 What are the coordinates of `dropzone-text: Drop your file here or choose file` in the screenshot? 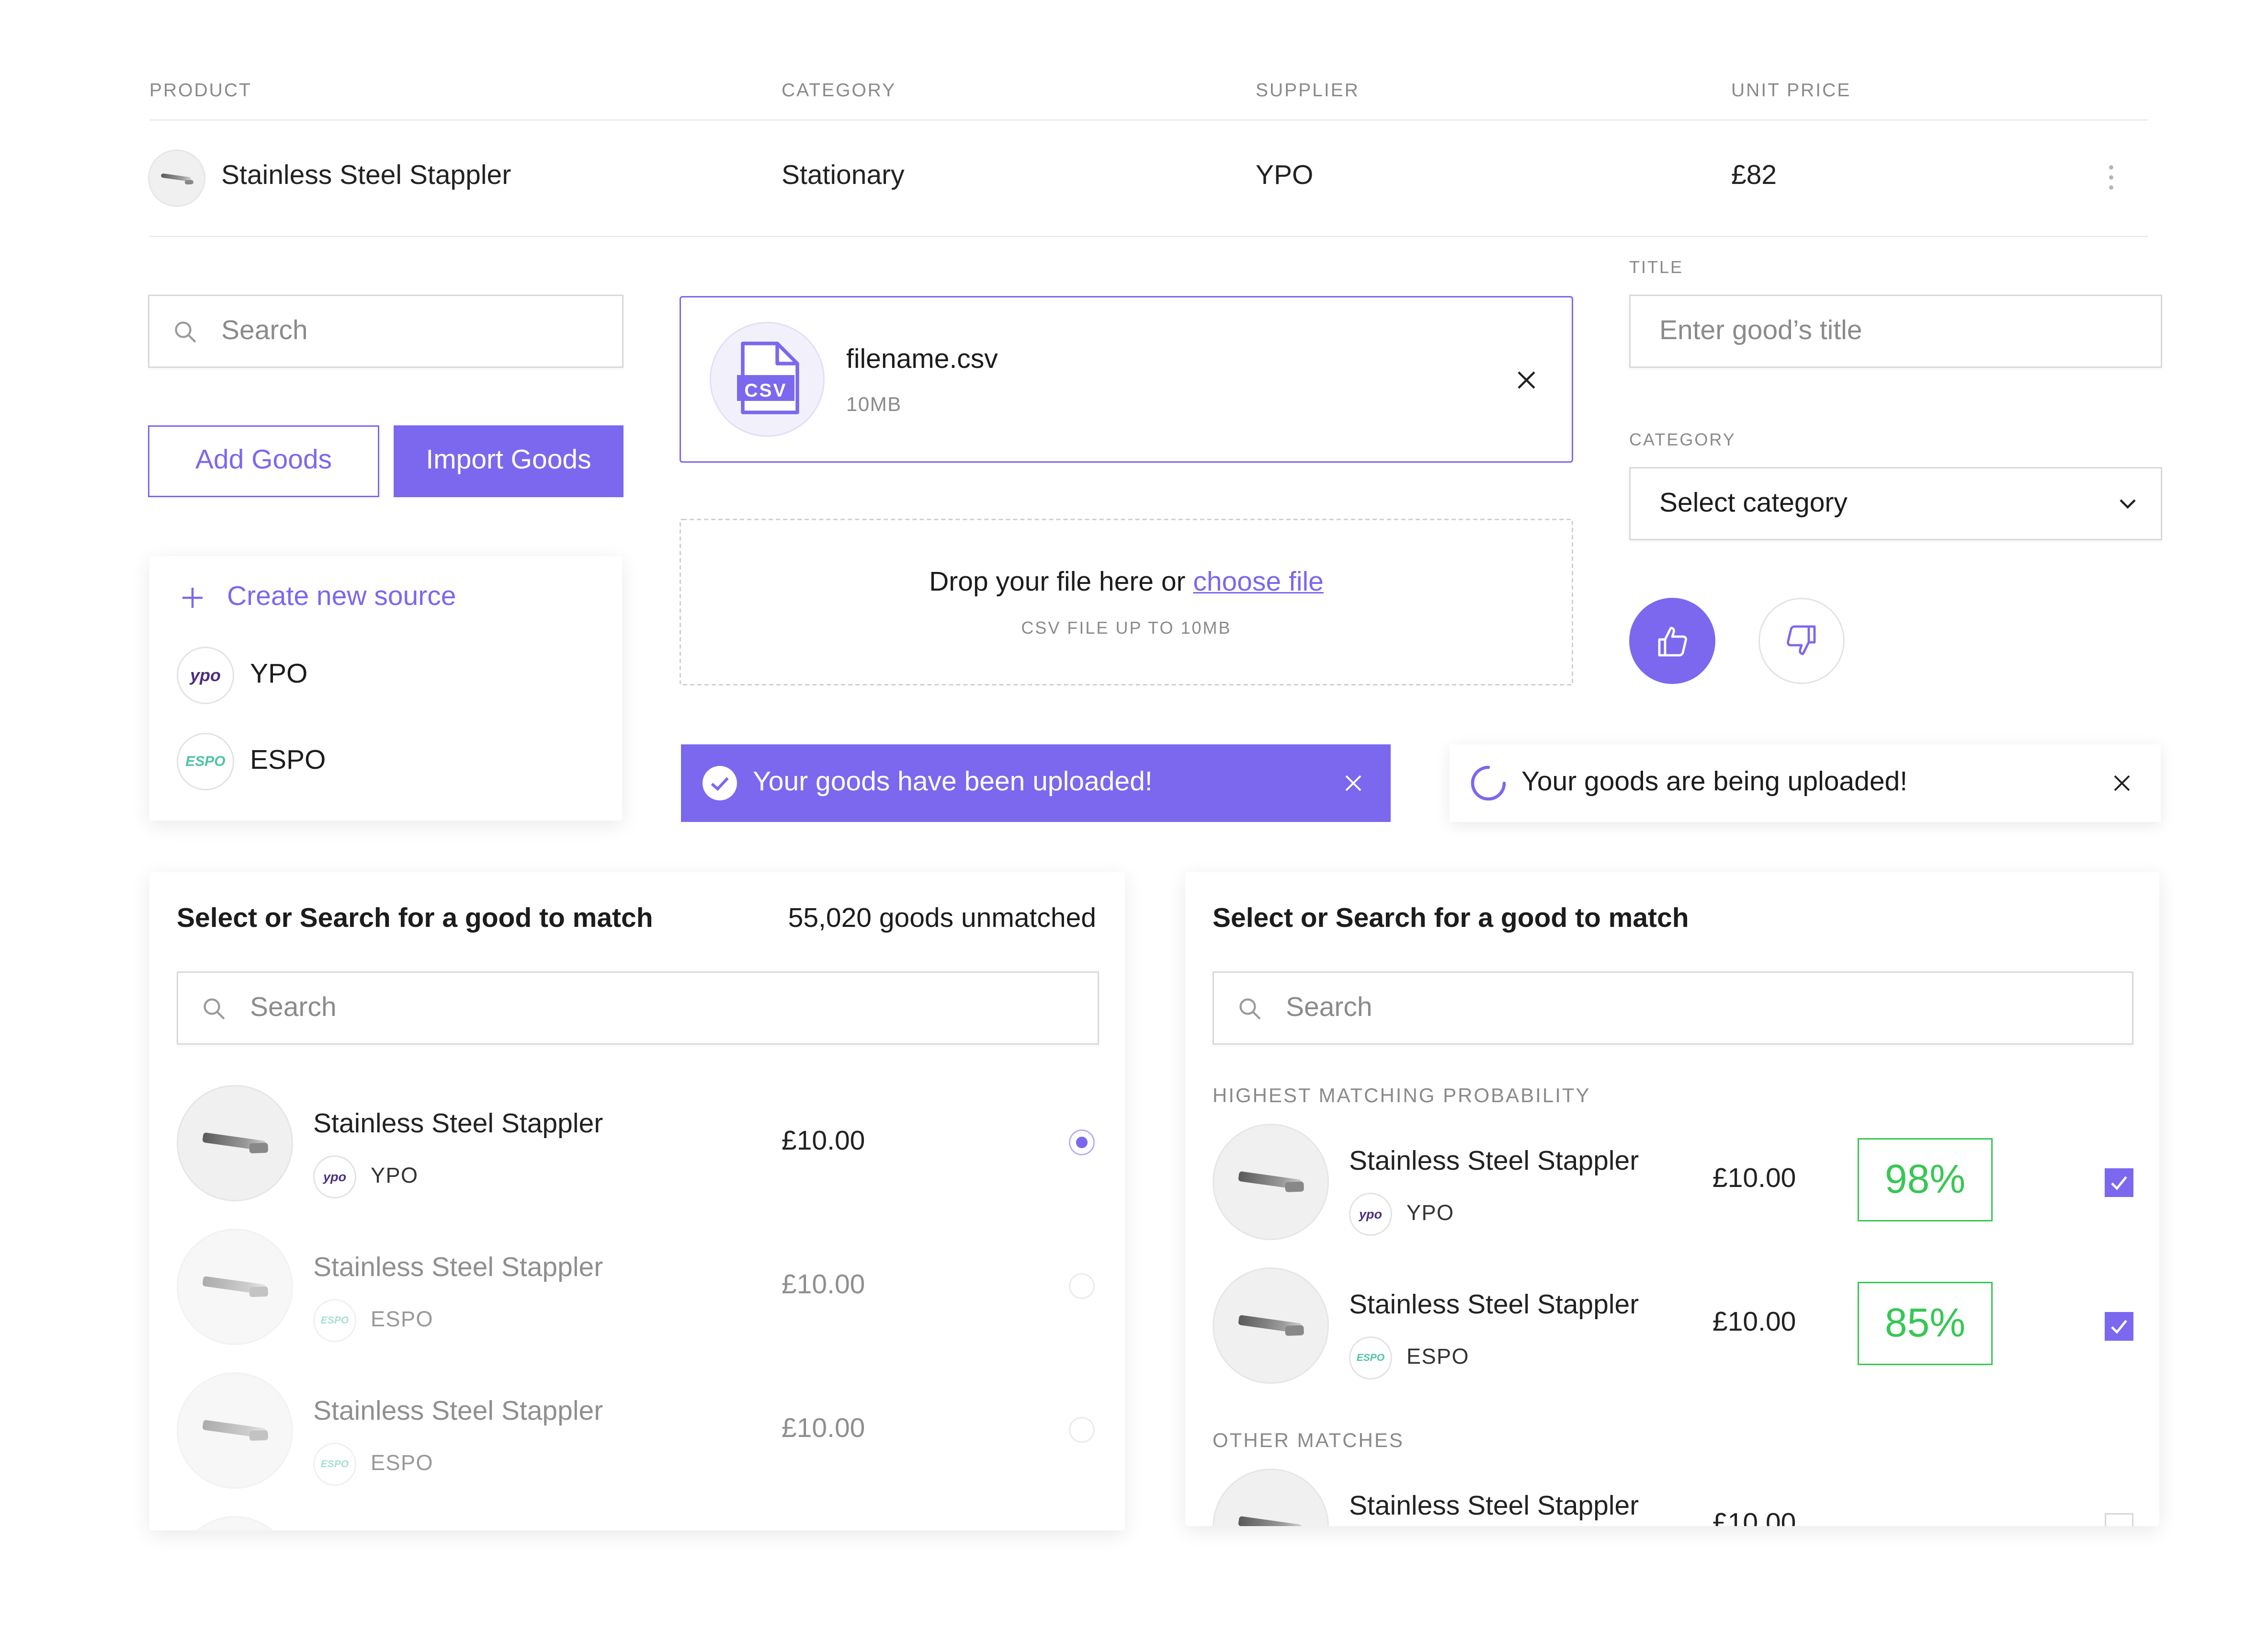 It's located at (1126, 583).